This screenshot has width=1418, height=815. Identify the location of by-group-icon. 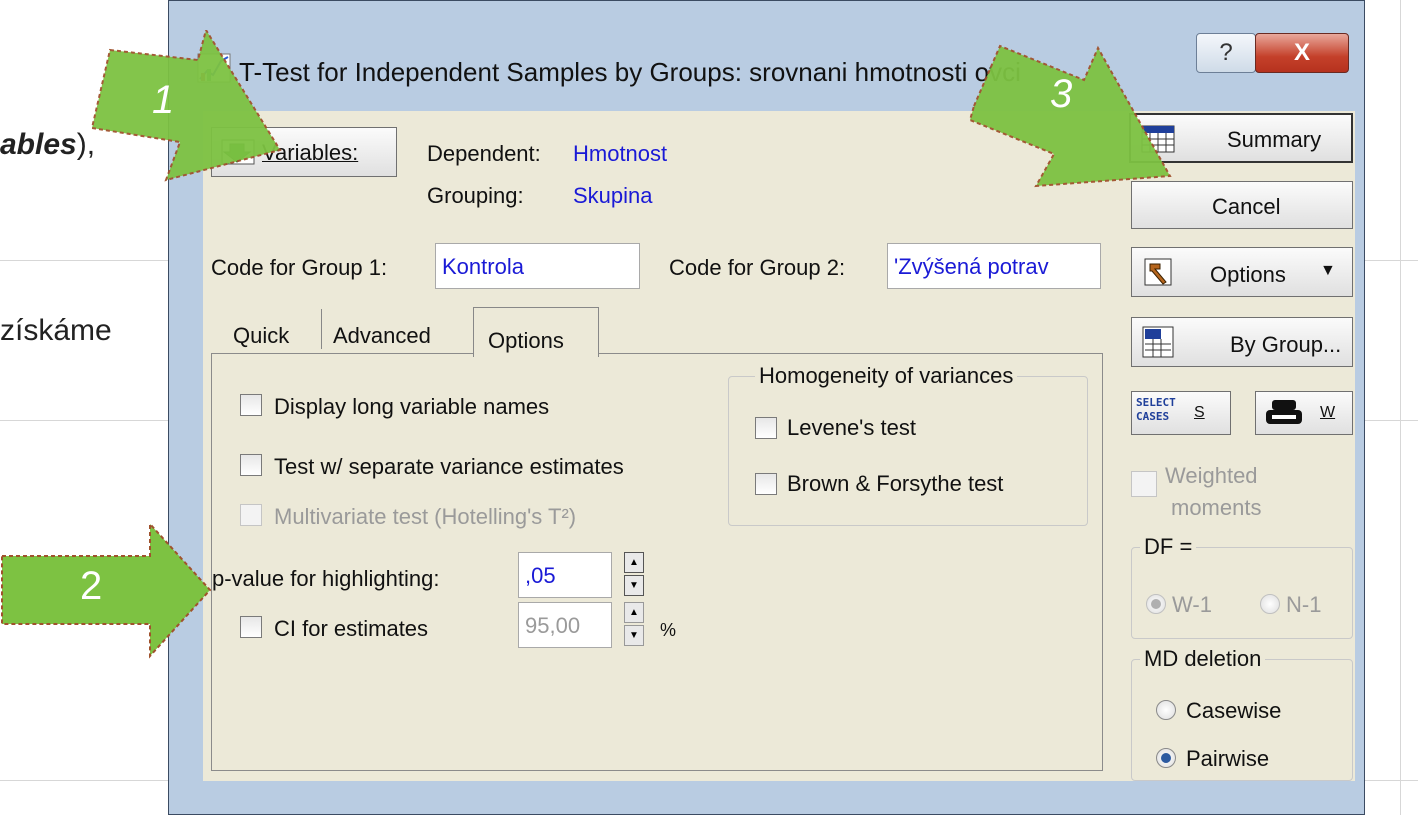
(1158, 342).